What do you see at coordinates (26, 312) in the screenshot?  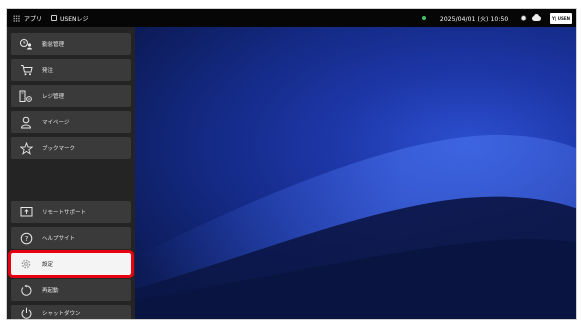 I see `power-icon` at bounding box center [26, 312].